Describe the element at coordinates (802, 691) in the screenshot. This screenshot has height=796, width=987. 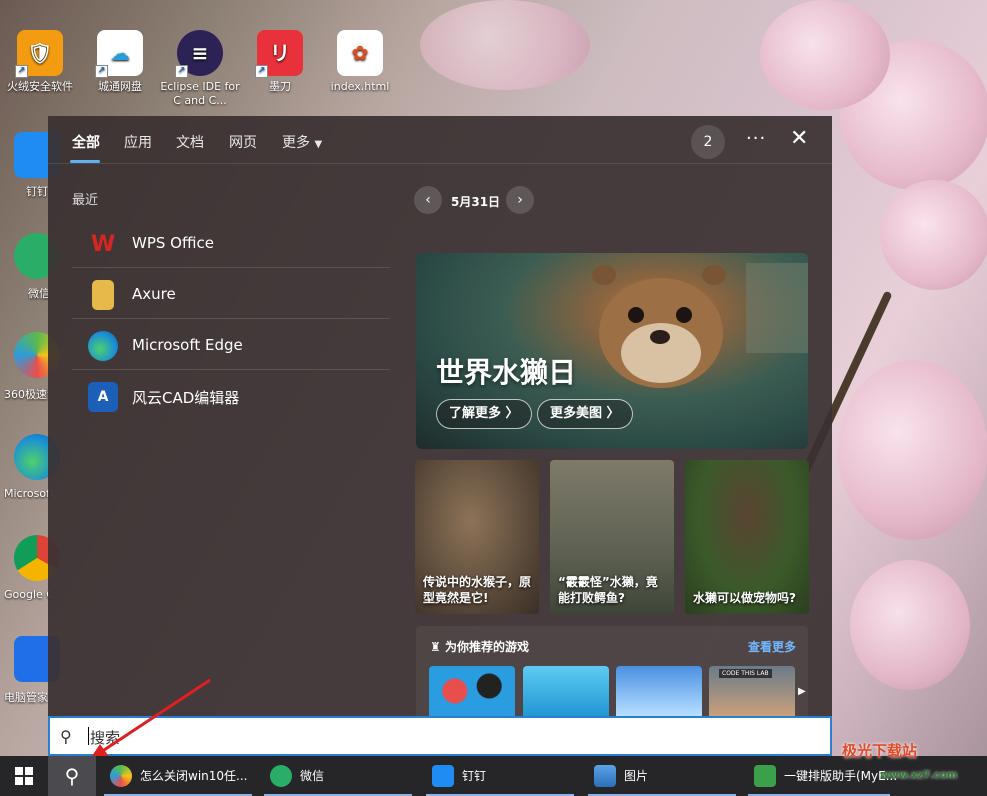
I see `chevron-right-icon: ▶` at that location.